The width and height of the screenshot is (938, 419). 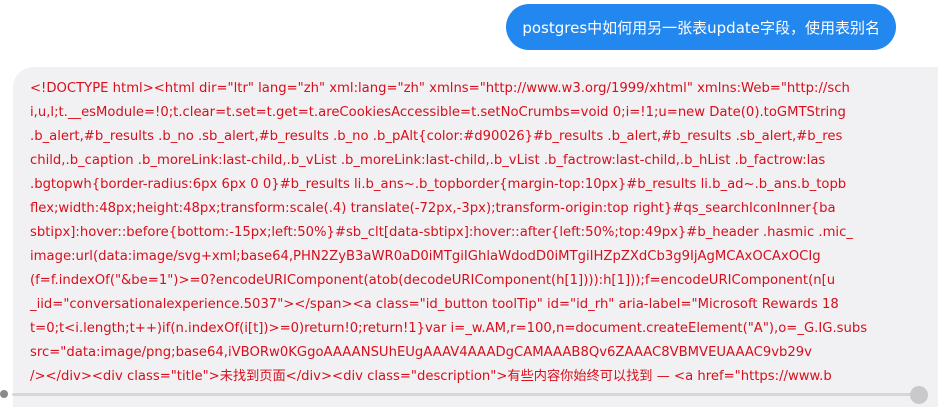 What do you see at coordinates (469, 413) in the screenshot?
I see `bottom-divider` at bounding box center [469, 413].